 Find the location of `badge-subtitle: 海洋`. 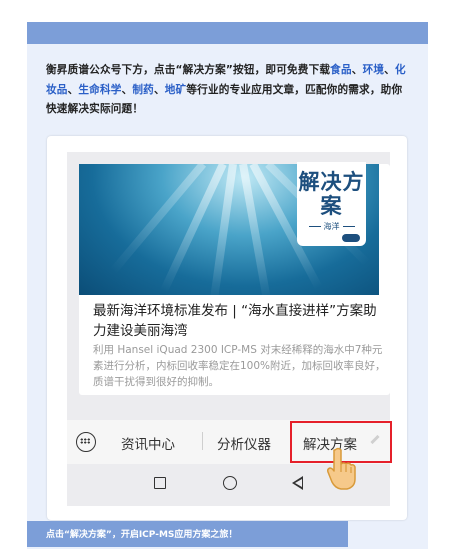

badge-subtitle: 海洋 is located at coordinates (331, 226).